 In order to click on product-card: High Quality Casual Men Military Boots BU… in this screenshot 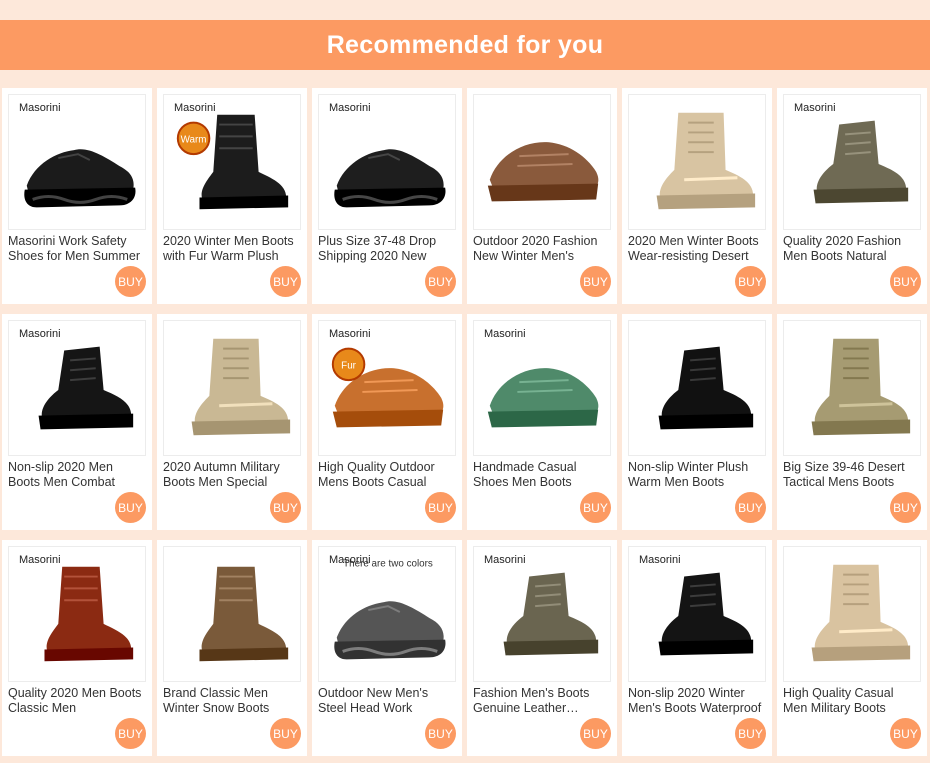, I will do `click(852, 648)`.